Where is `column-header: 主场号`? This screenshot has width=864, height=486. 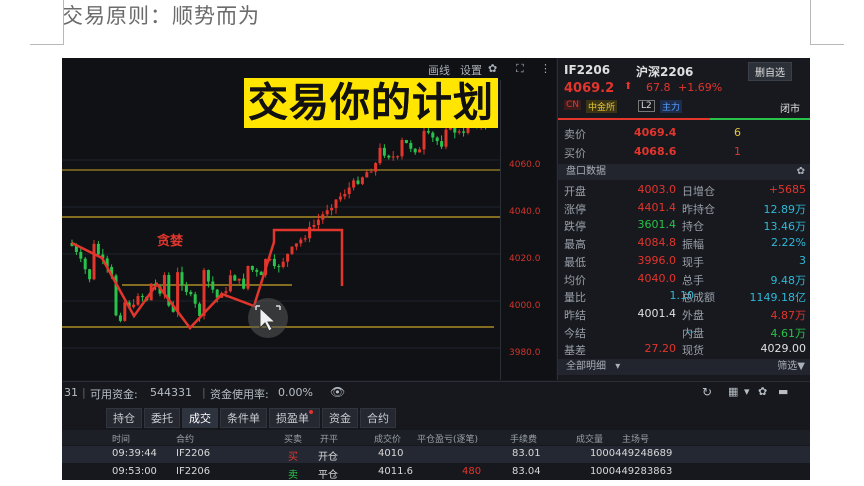
column-header: 主场号 is located at coordinates (635, 438).